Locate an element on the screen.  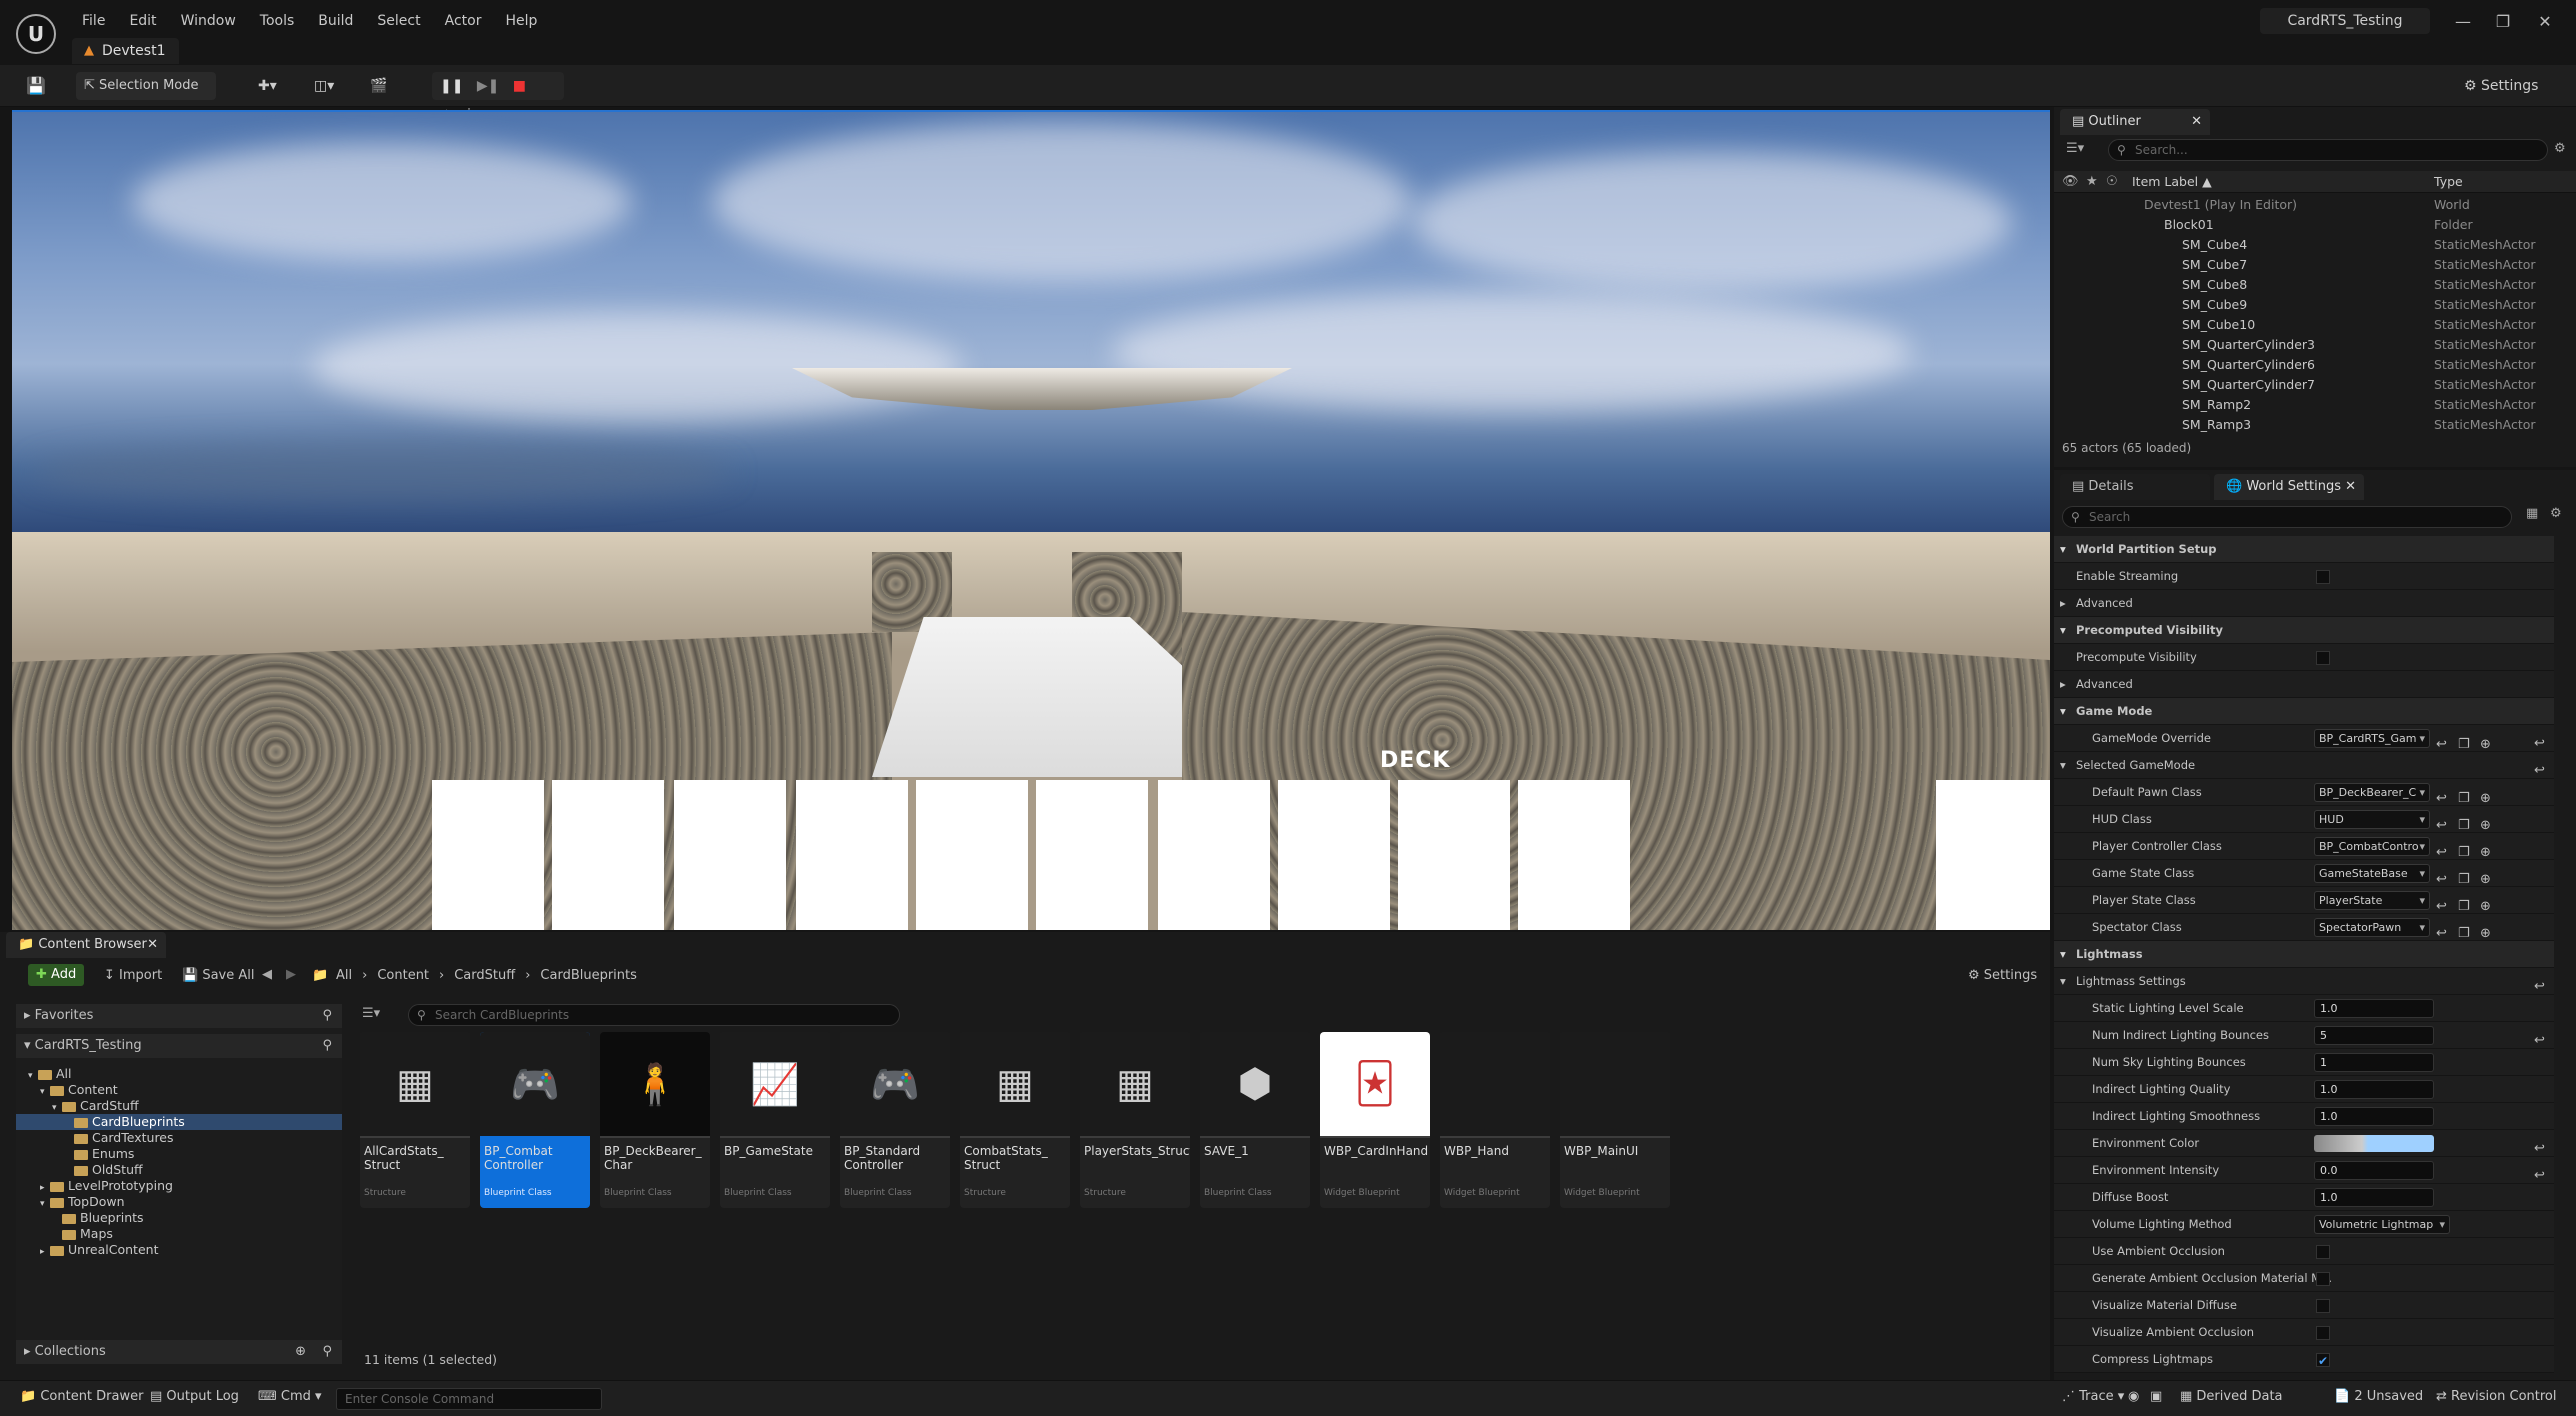
breadcrumb-content: Content is located at coordinates (403, 975).